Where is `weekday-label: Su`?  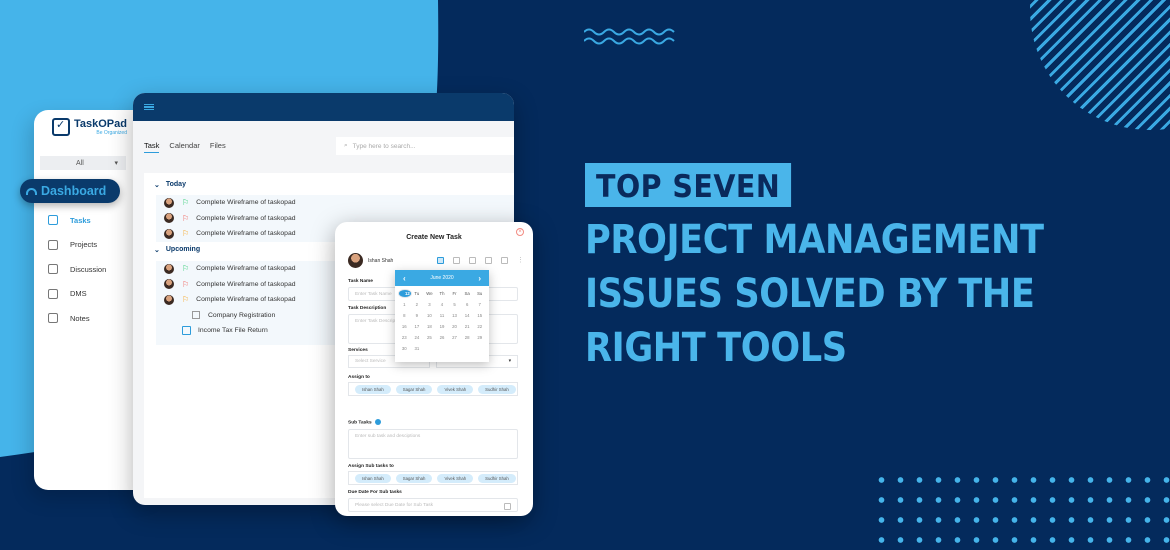 weekday-label: Su is located at coordinates (480, 293).